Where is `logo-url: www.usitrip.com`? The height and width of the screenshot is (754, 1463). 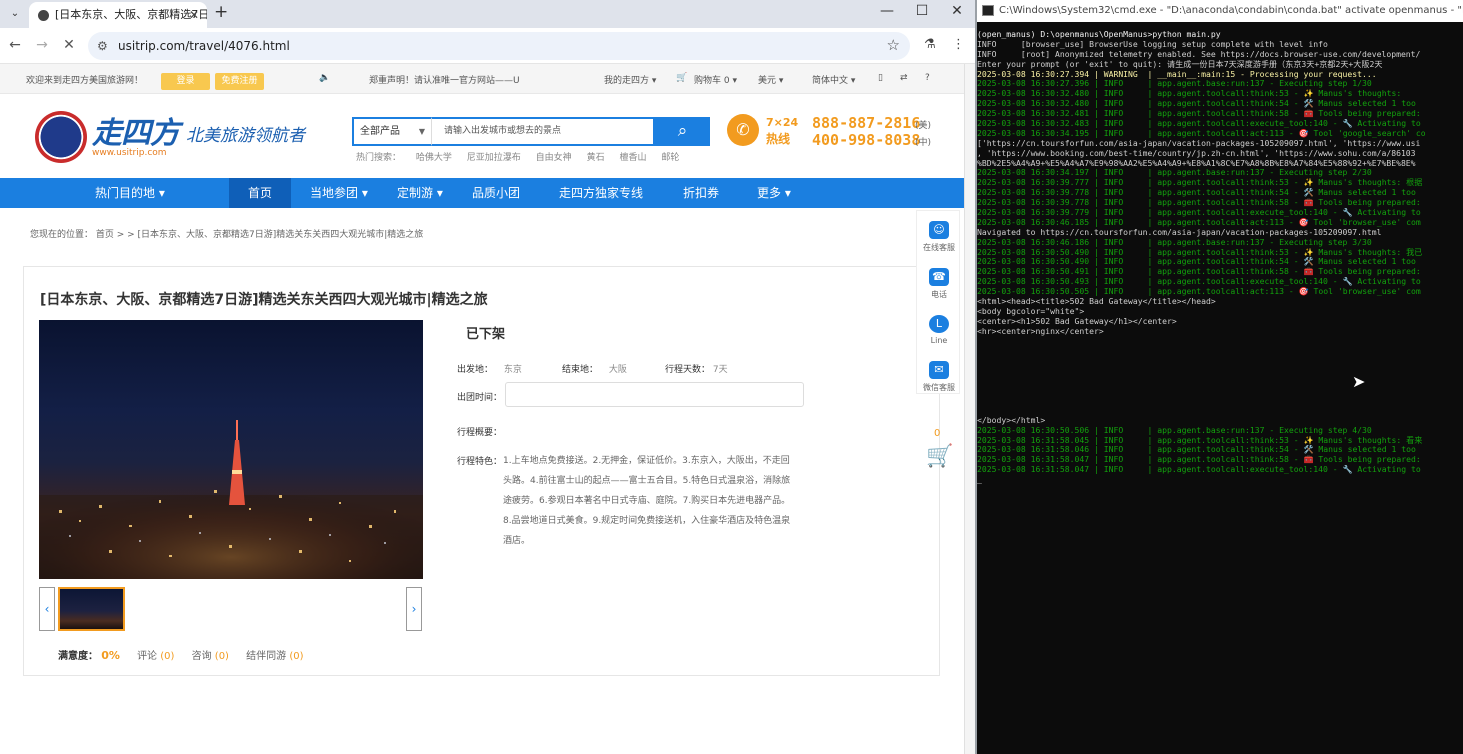 logo-url: www.usitrip.com is located at coordinates (129, 153).